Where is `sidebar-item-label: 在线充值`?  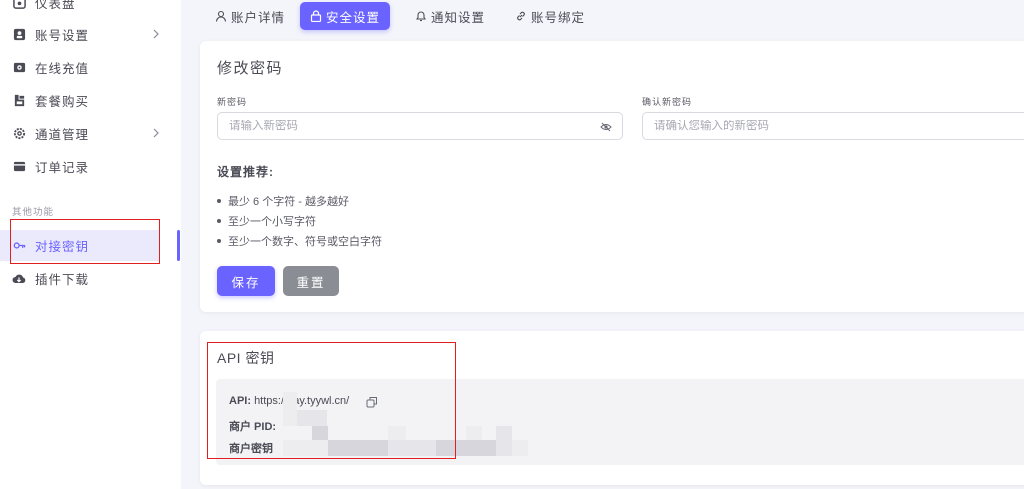
sidebar-item-label: 在线充值 is located at coordinates (62, 69).